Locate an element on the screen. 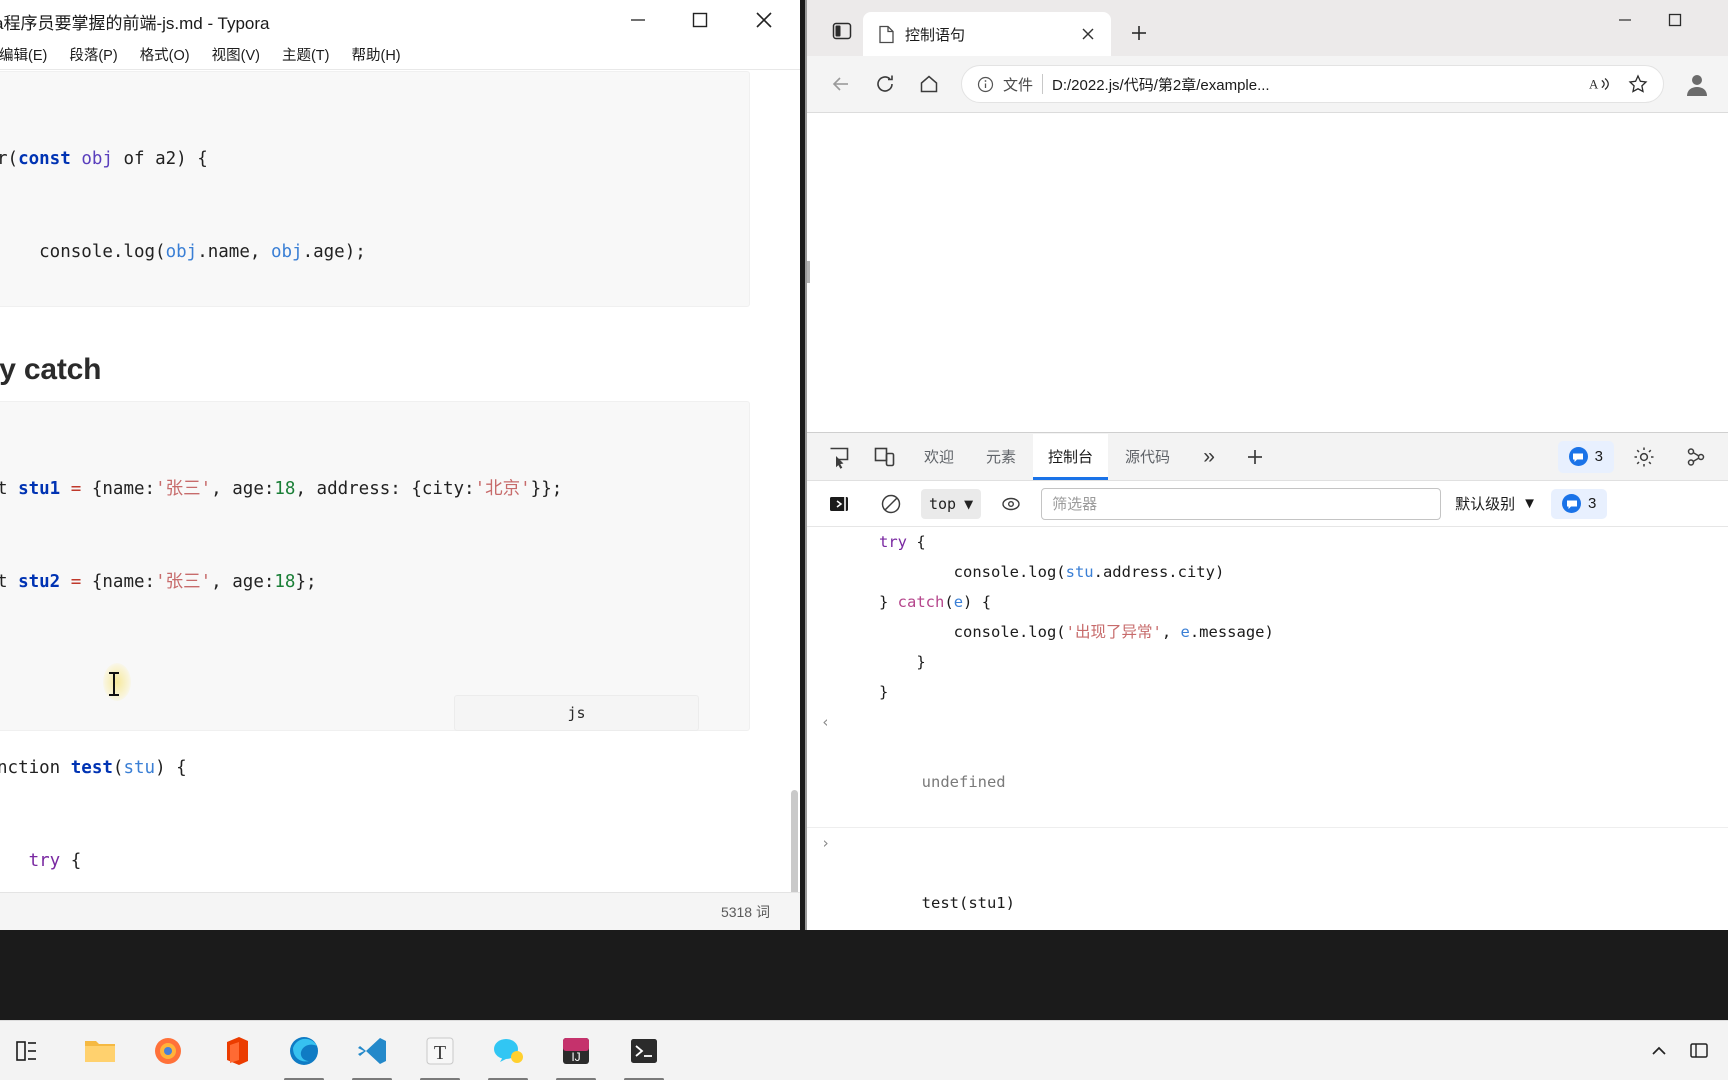 The height and width of the screenshot is (1080, 1728). add-panel-button is located at coordinates (1255, 457).